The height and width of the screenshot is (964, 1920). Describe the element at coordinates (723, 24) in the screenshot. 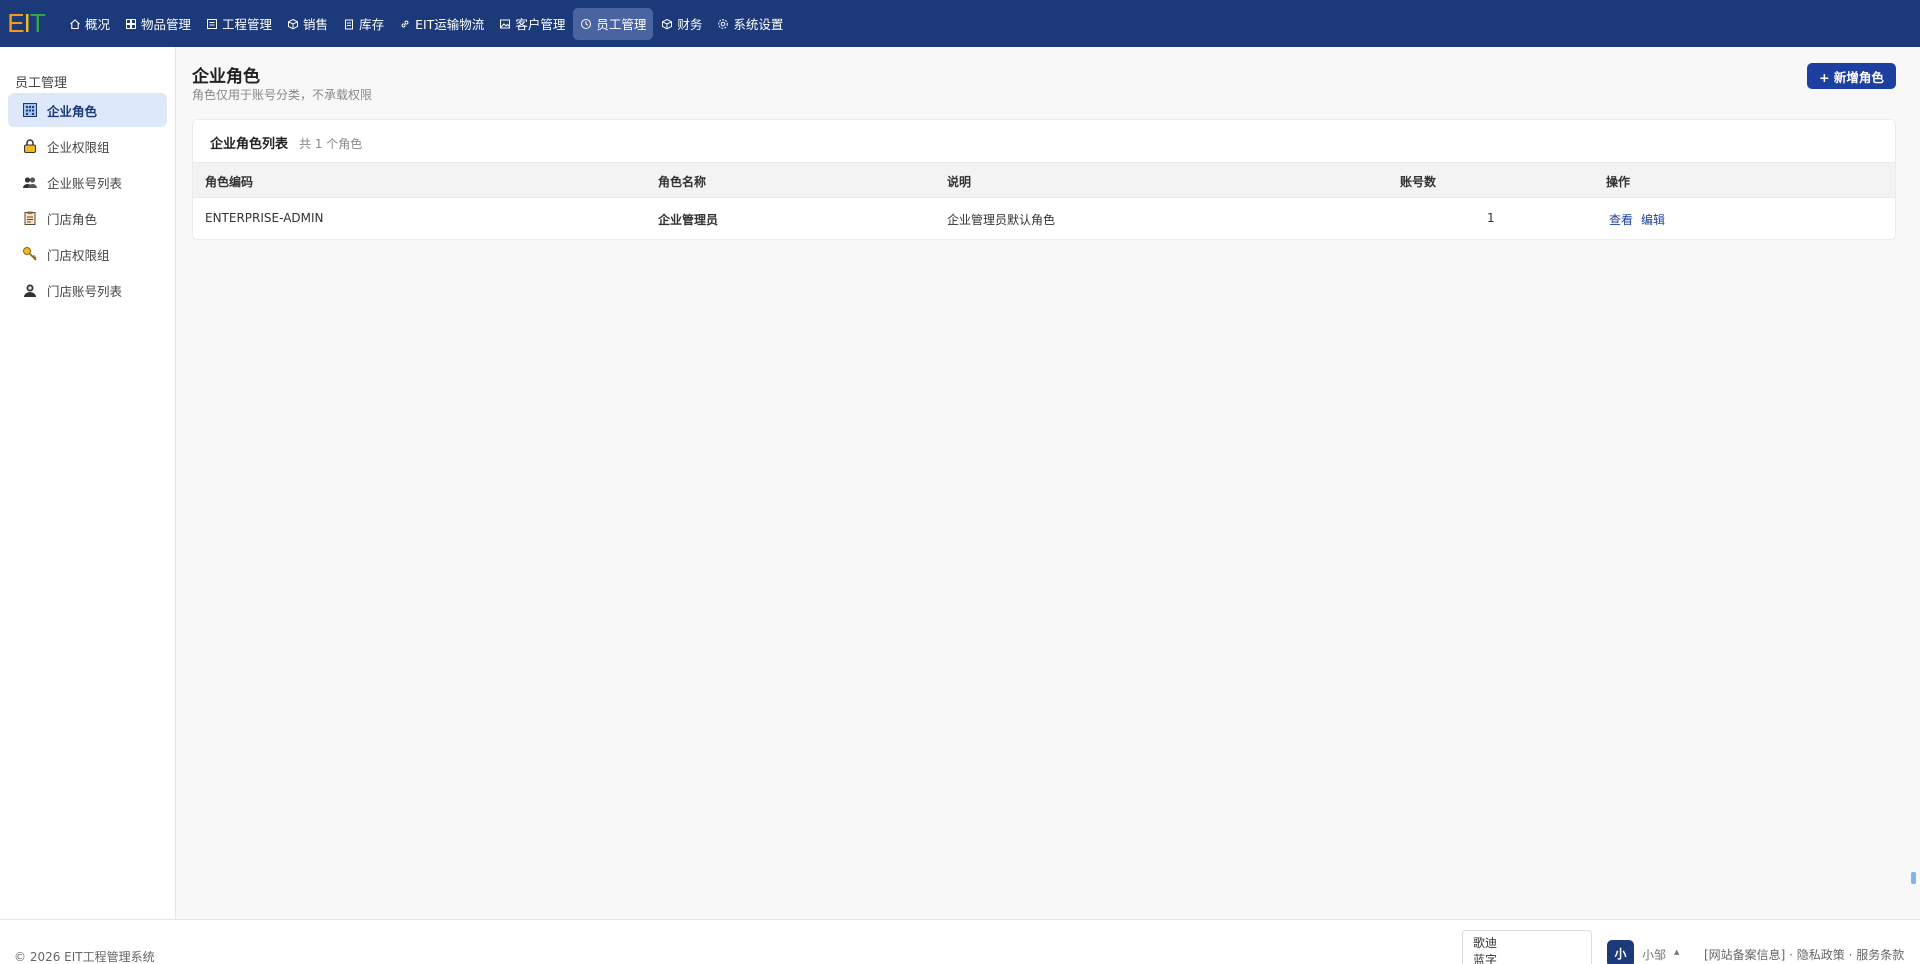

I see `settings-icon` at that location.